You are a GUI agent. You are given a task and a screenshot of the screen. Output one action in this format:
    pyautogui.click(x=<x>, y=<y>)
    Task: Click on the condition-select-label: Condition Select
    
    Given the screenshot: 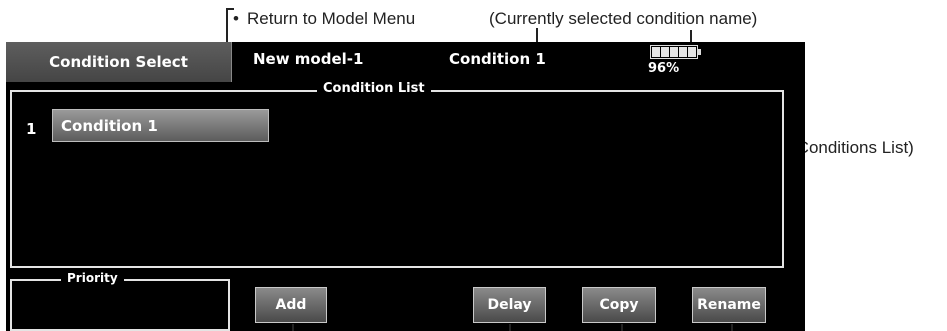 What is the action you would take?
    pyautogui.click(x=118, y=62)
    